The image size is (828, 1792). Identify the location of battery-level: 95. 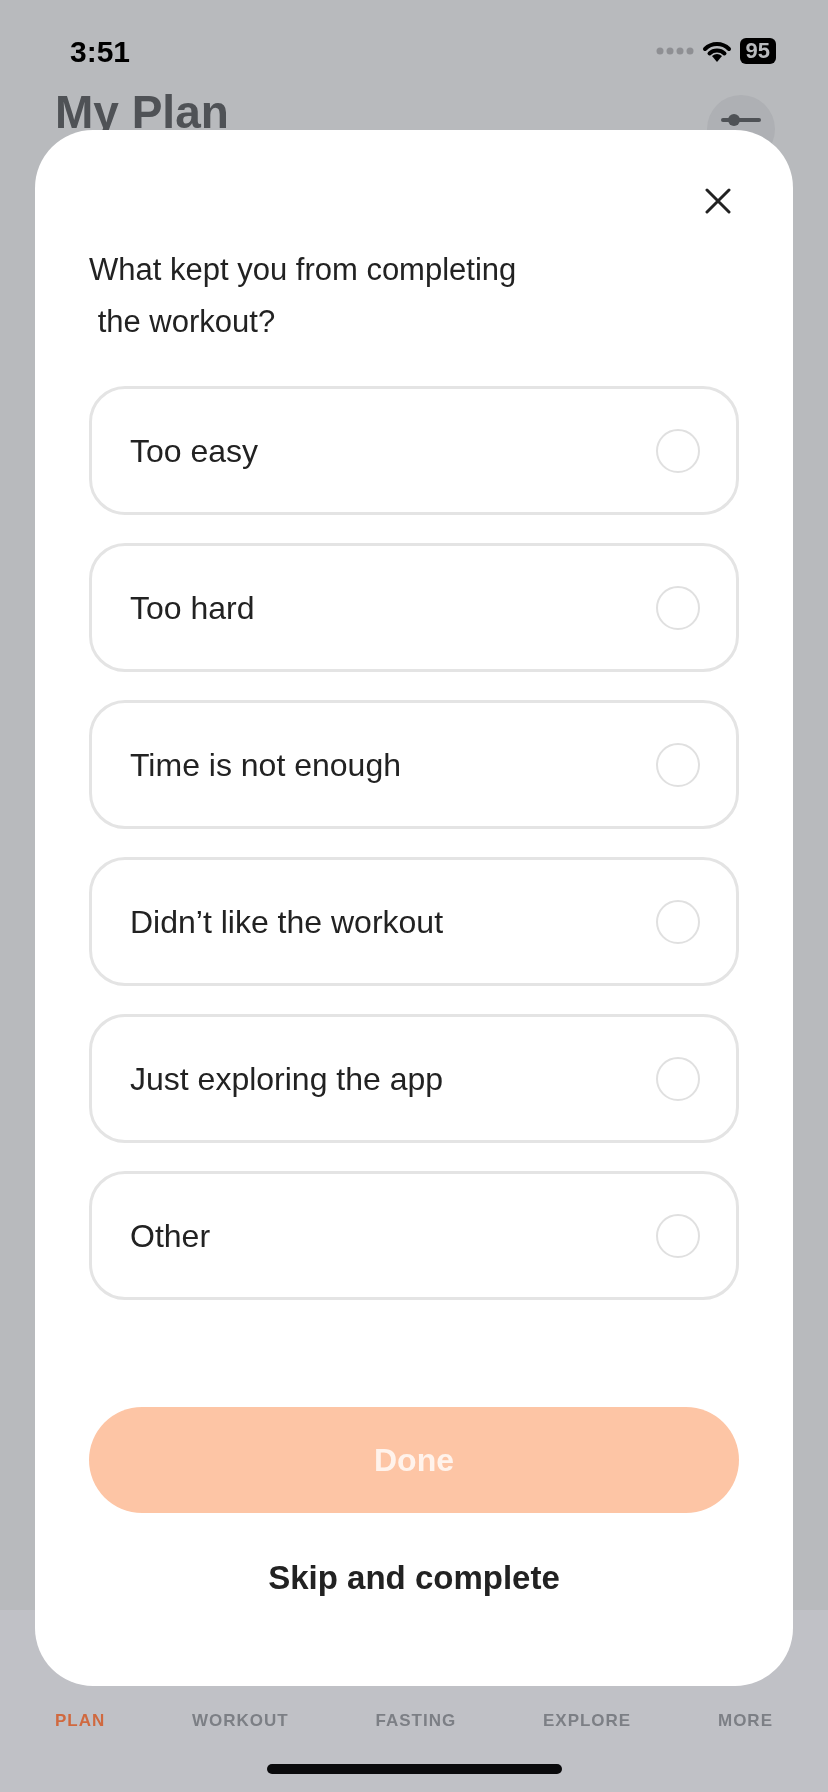
(757, 51).